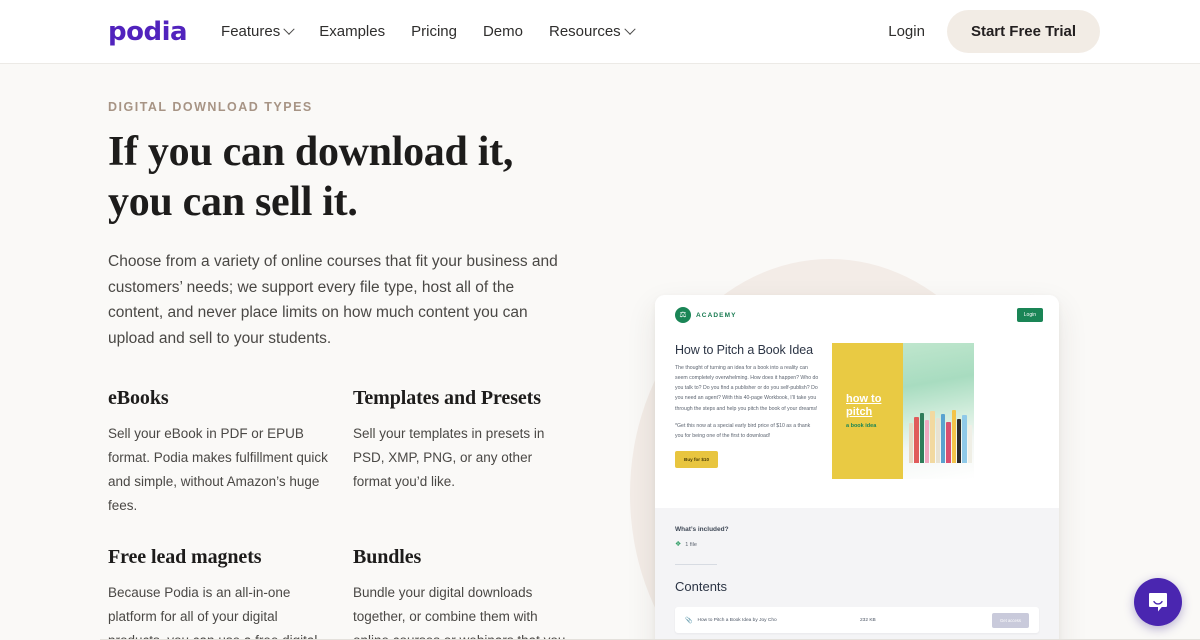  What do you see at coordinates (683, 315) in the screenshot?
I see `academy-logo-icon: ⚖` at bounding box center [683, 315].